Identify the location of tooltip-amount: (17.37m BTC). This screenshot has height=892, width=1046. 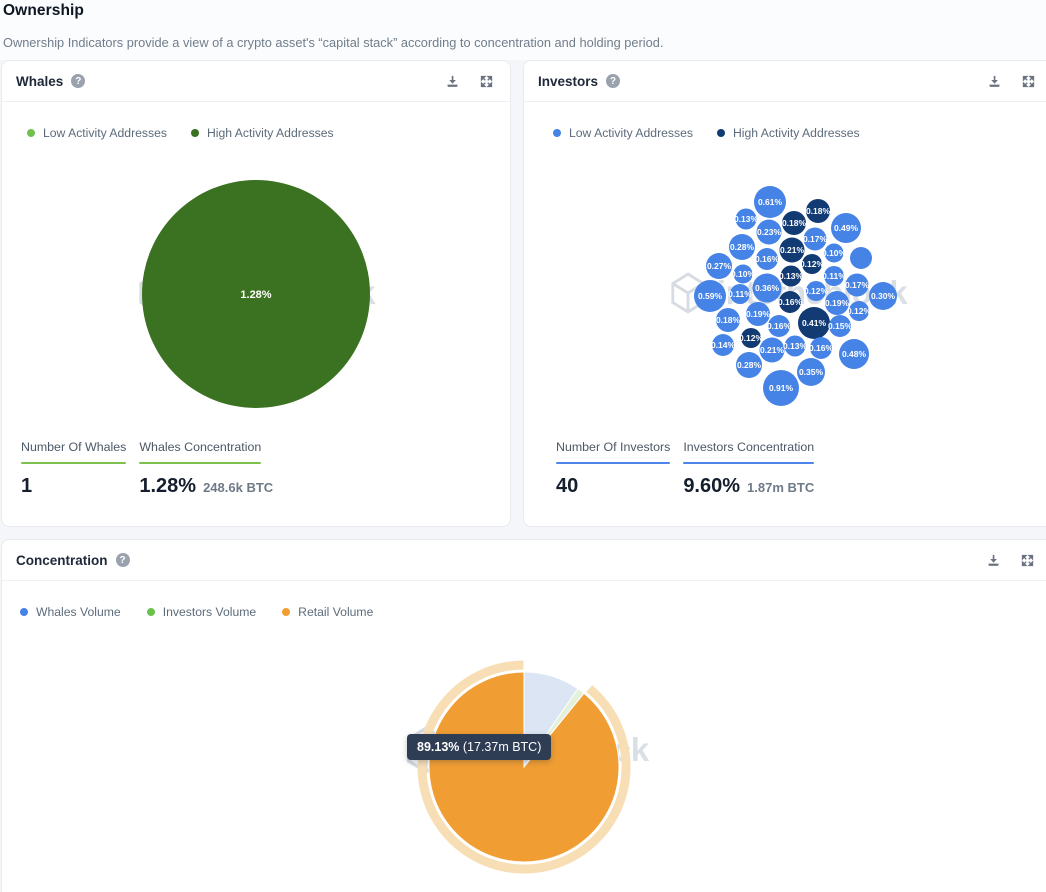
(500, 747).